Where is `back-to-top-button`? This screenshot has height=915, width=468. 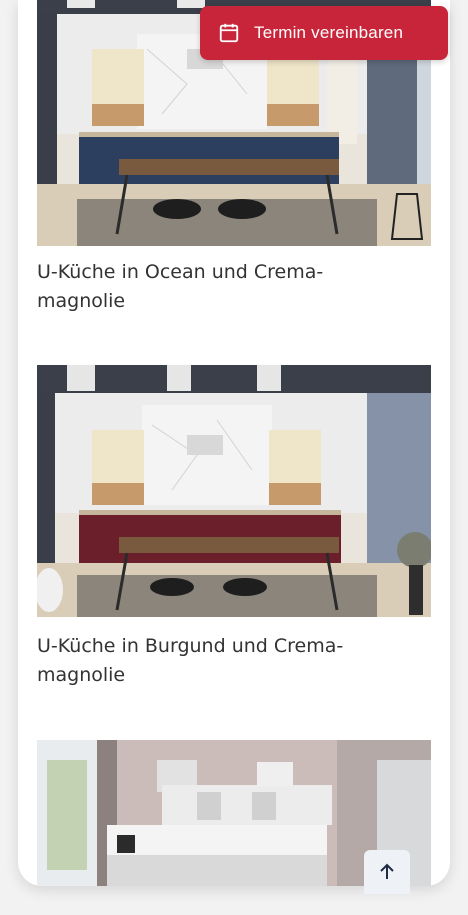 back-to-top-button is located at coordinates (387, 872).